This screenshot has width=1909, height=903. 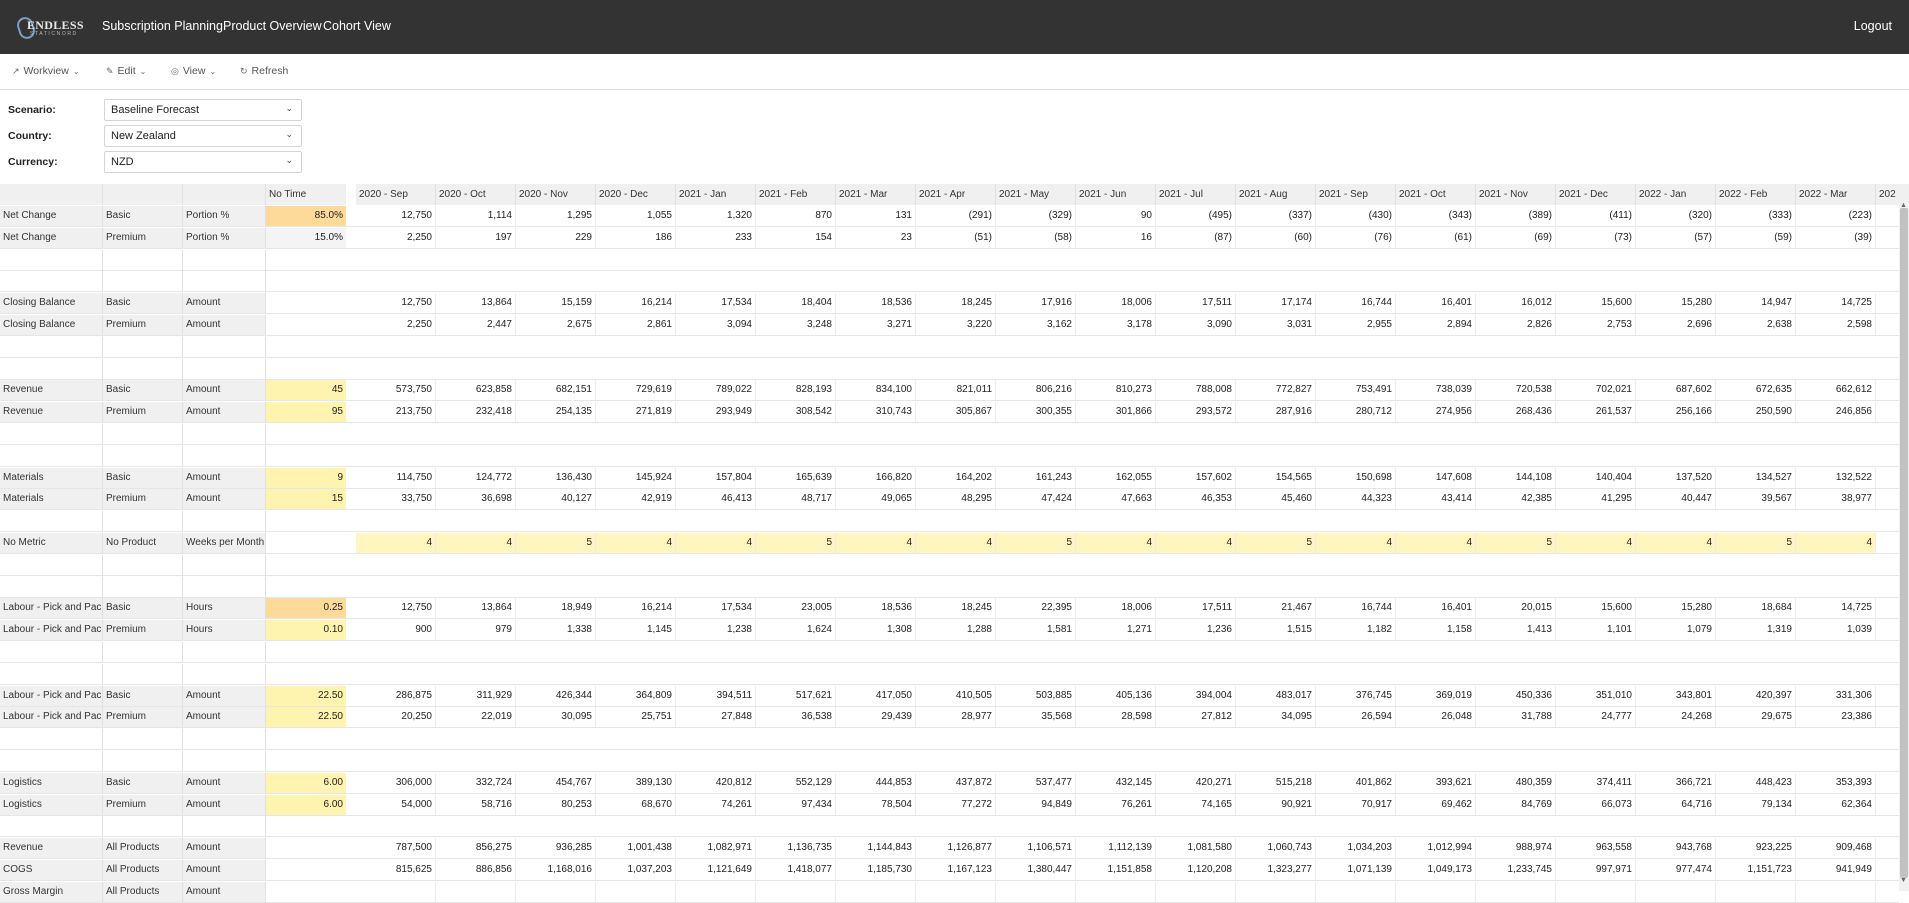 I want to click on value-cell: (69), so click(x=1516, y=237).